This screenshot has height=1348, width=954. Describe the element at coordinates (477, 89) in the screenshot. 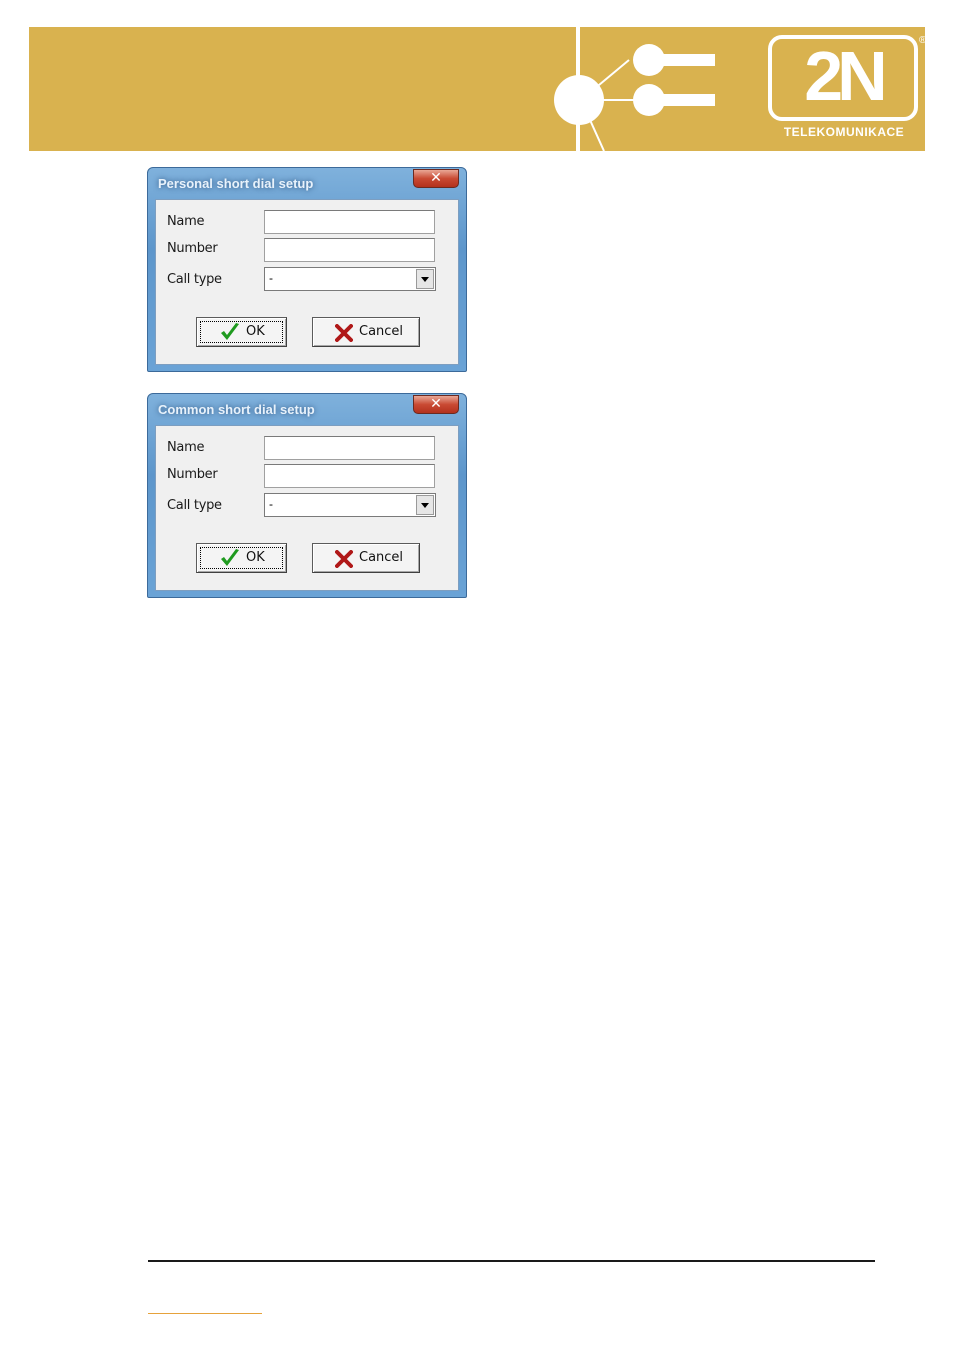

I see `header-banner: 2N TELEKOMUNIKACE ®` at that location.